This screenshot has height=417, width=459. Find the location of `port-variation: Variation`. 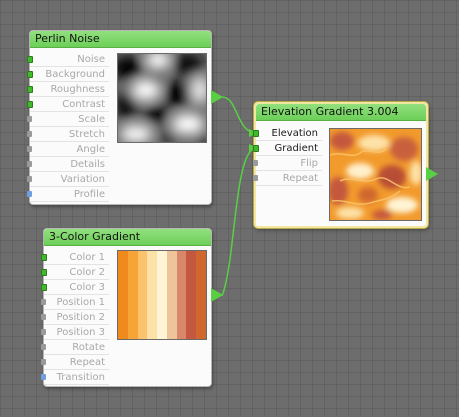

port-variation: Variation is located at coordinates (68, 179).